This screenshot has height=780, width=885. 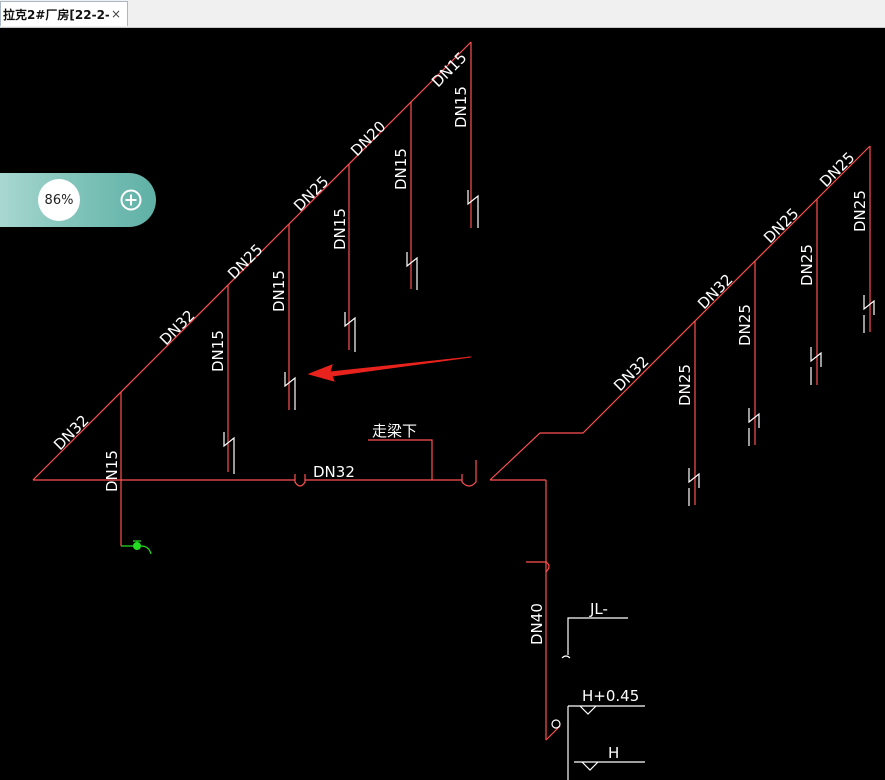 What do you see at coordinates (442, 14) in the screenshot?
I see `document-tab-bar: 拉克2#厂房[22-2- ×` at bounding box center [442, 14].